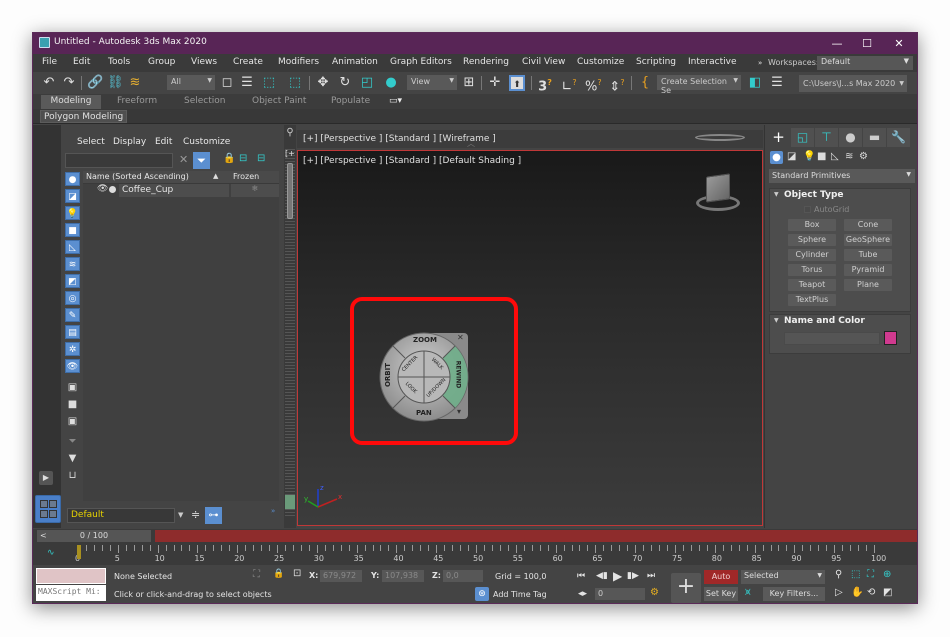  I want to click on ribbon-tab-object-paint: Object Paint, so click(279, 101).